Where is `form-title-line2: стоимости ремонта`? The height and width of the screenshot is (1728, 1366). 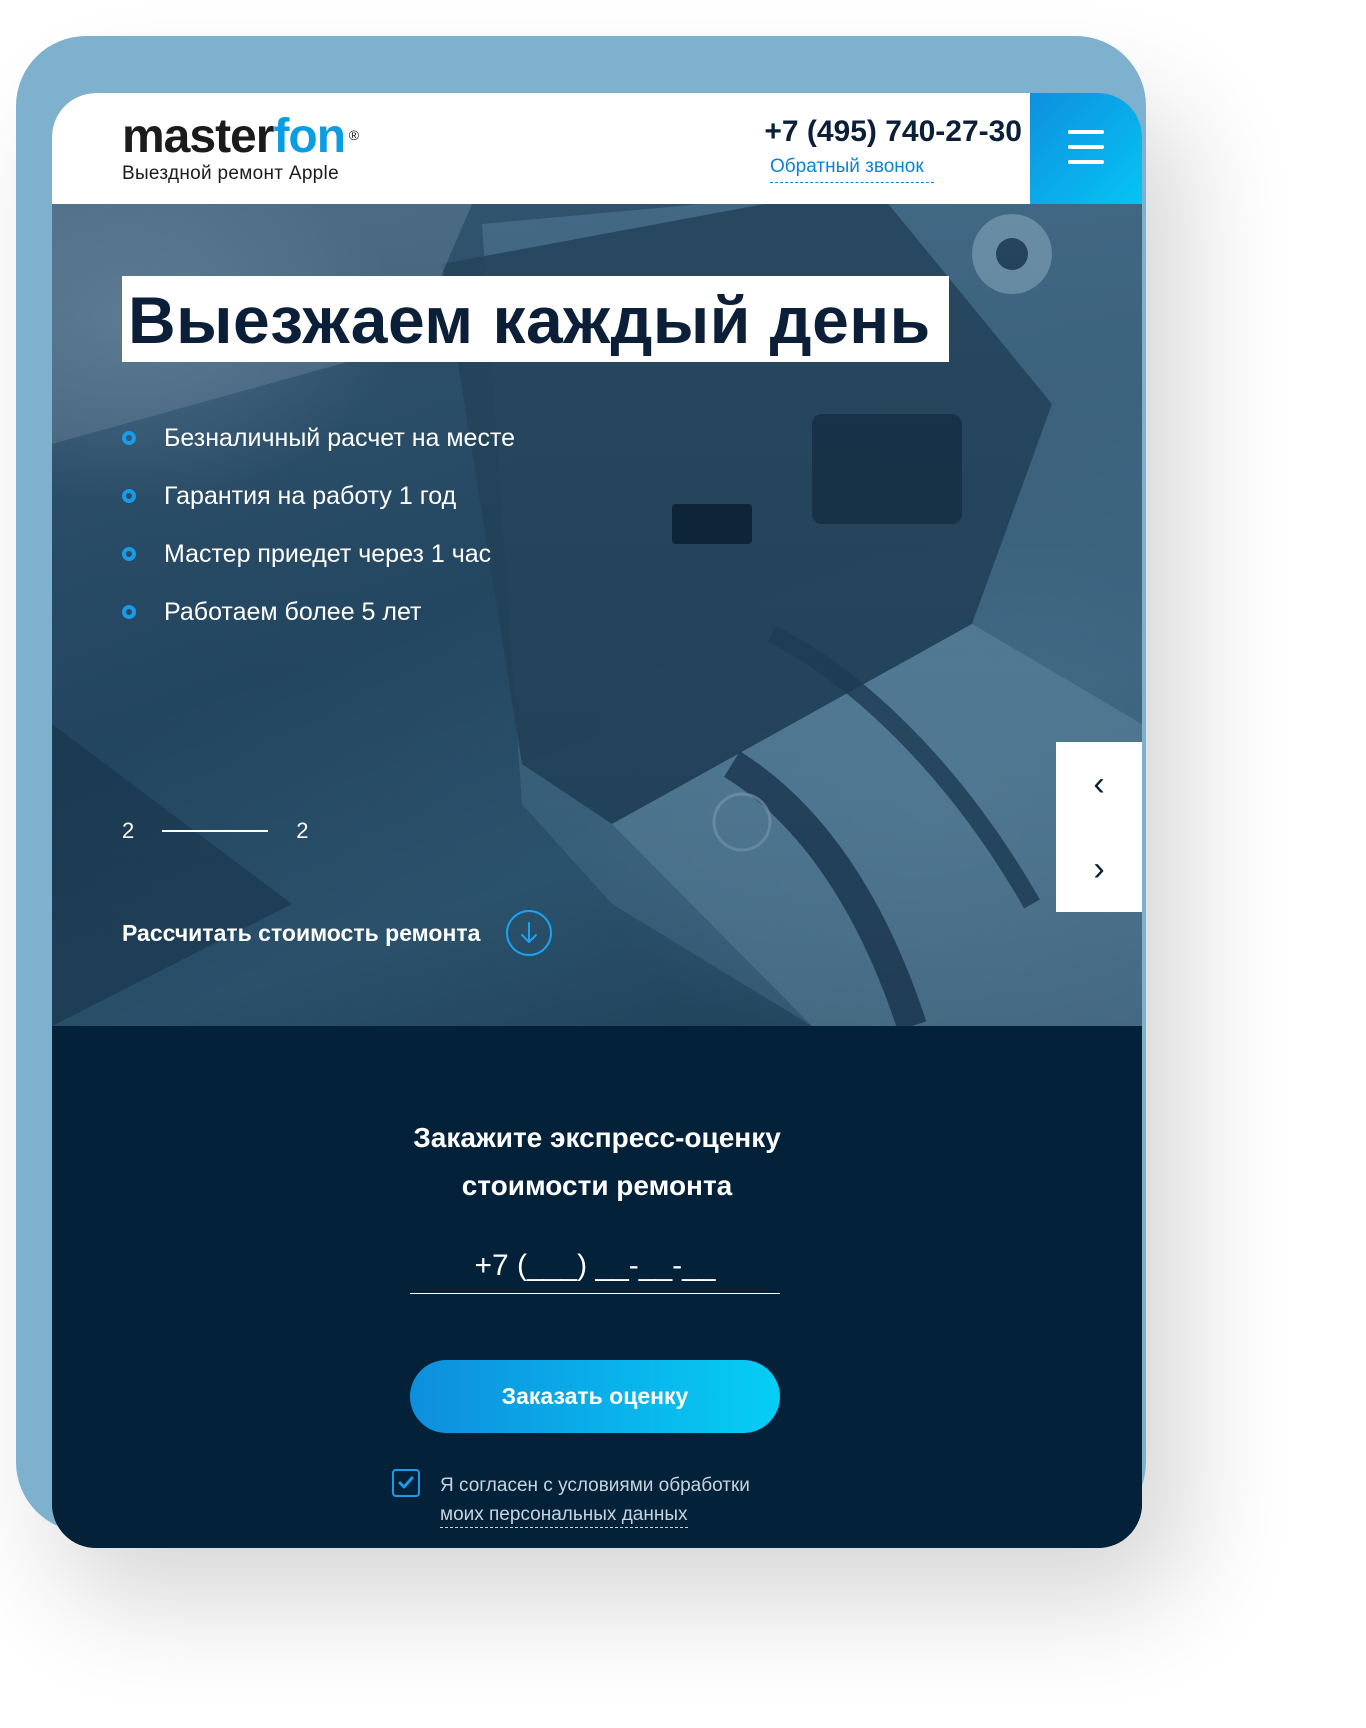 form-title-line2: стоимости ремонта is located at coordinates (597, 1185).